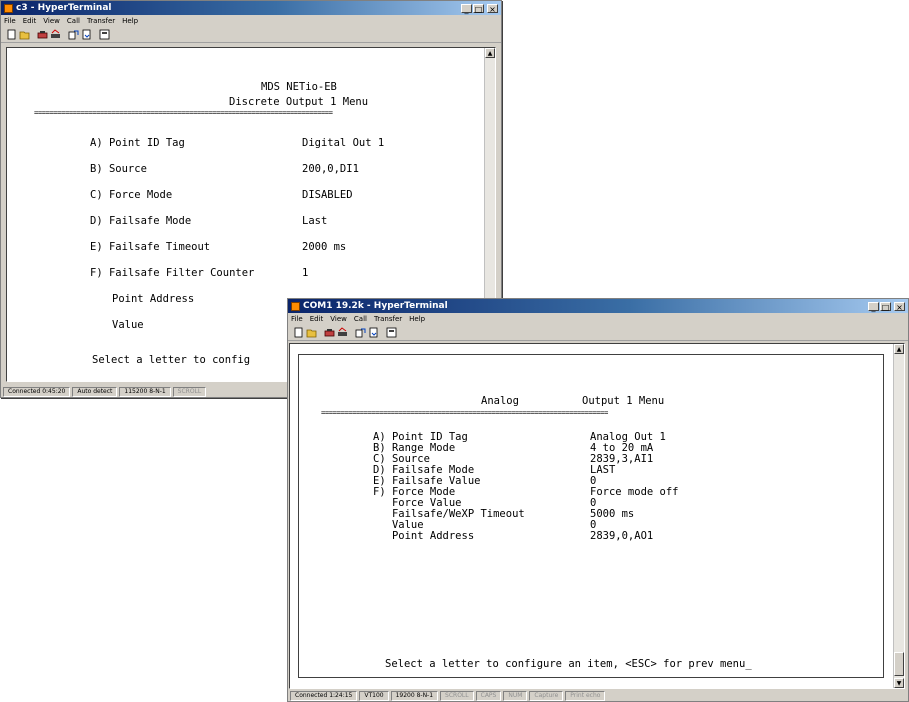 This screenshot has height=702, width=909. Describe the element at coordinates (37, 391) in the screenshot. I see `connection-time: Connected 0:45:20` at that location.